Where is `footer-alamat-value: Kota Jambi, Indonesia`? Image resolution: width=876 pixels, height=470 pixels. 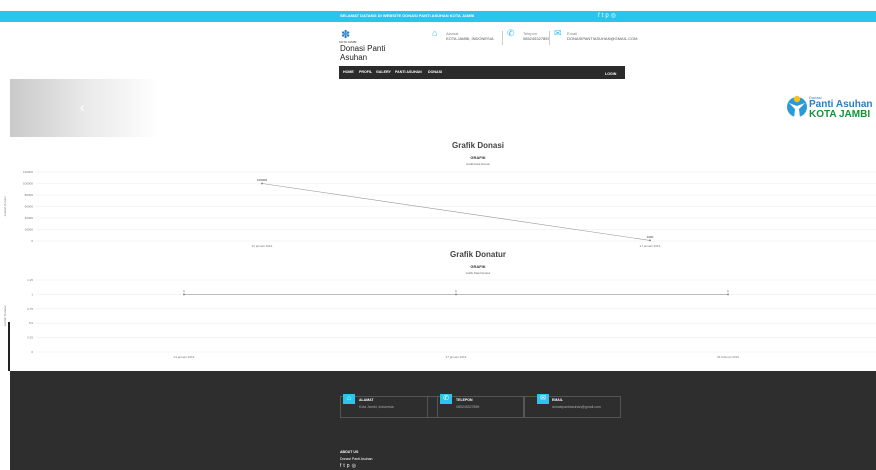
footer-alamat-value: Kota Jambi, Indonesia is located at coordinates (376, 407).